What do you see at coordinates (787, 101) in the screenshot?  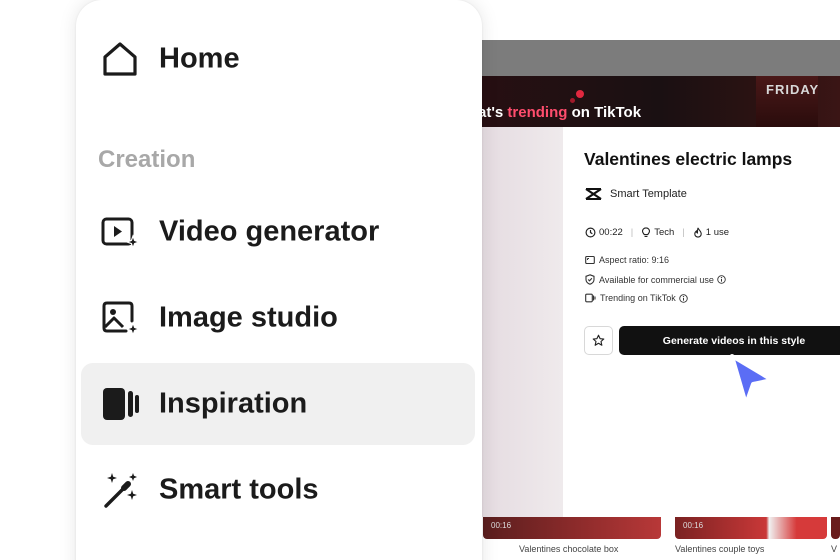 I see `banner-thumbnail: FRIDAY` at bounding box center [787, 101].